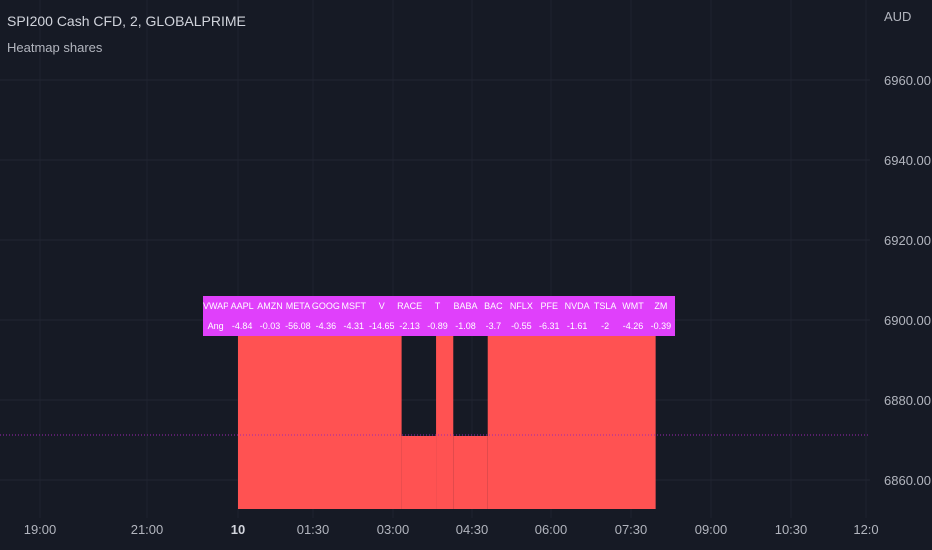 This screenshot has height=550, width=932. Describe the element at coordinates (147, 529) in the screenshot. I see `x-tick-label: 21:00` at that location.